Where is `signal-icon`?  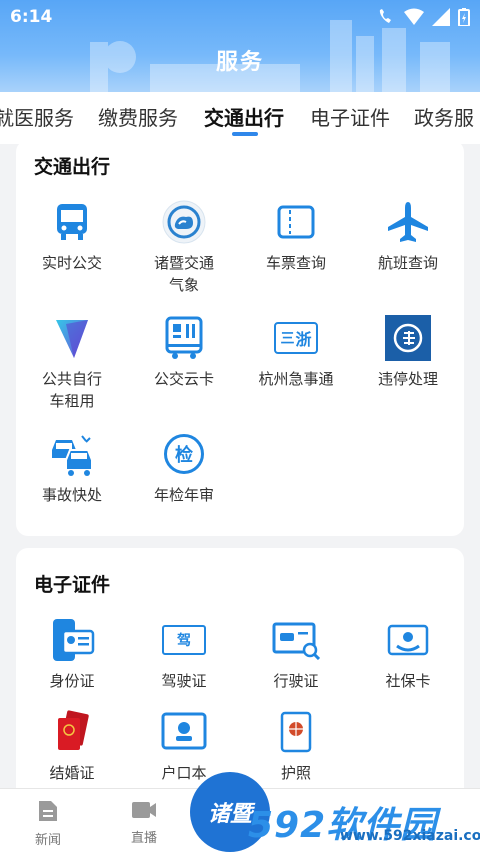 signal-icon is located at coordinates (441, 17).